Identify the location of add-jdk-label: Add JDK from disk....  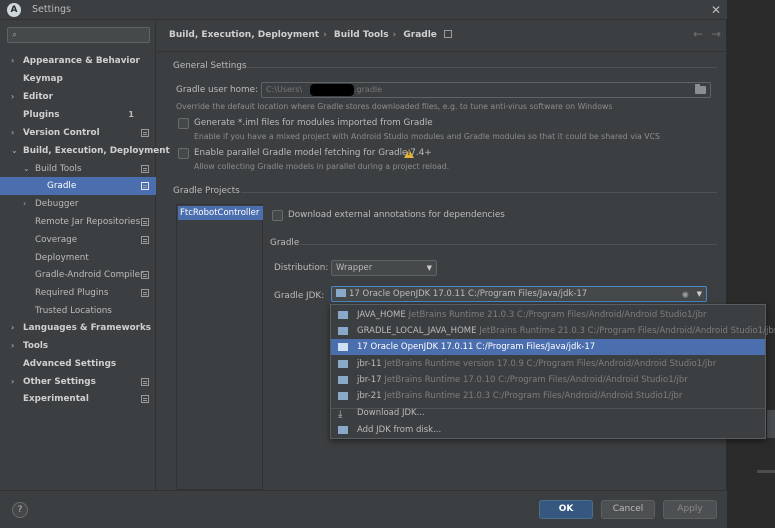
(399, 430).